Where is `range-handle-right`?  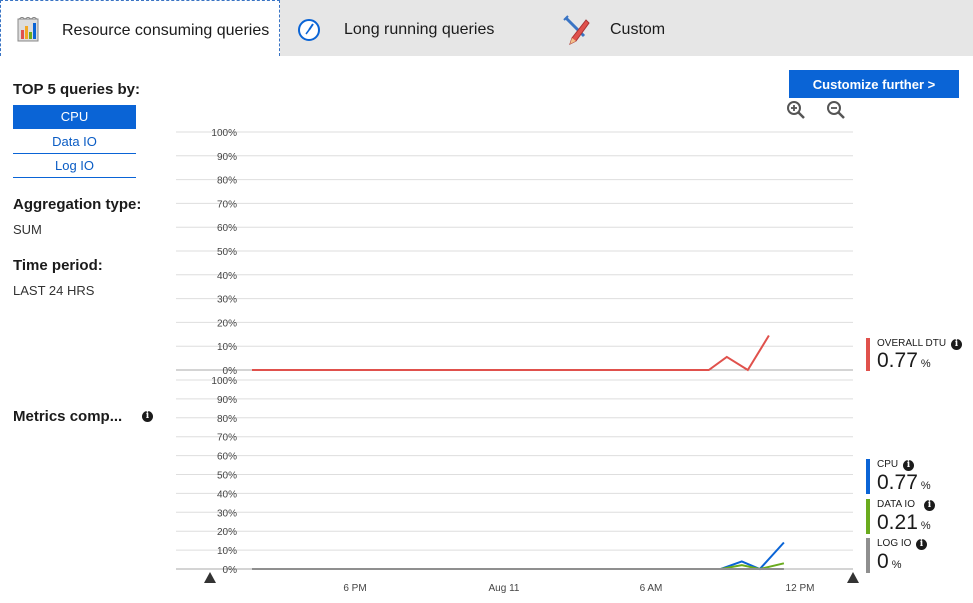
range-handle-right is located at coordinates (853, 577).